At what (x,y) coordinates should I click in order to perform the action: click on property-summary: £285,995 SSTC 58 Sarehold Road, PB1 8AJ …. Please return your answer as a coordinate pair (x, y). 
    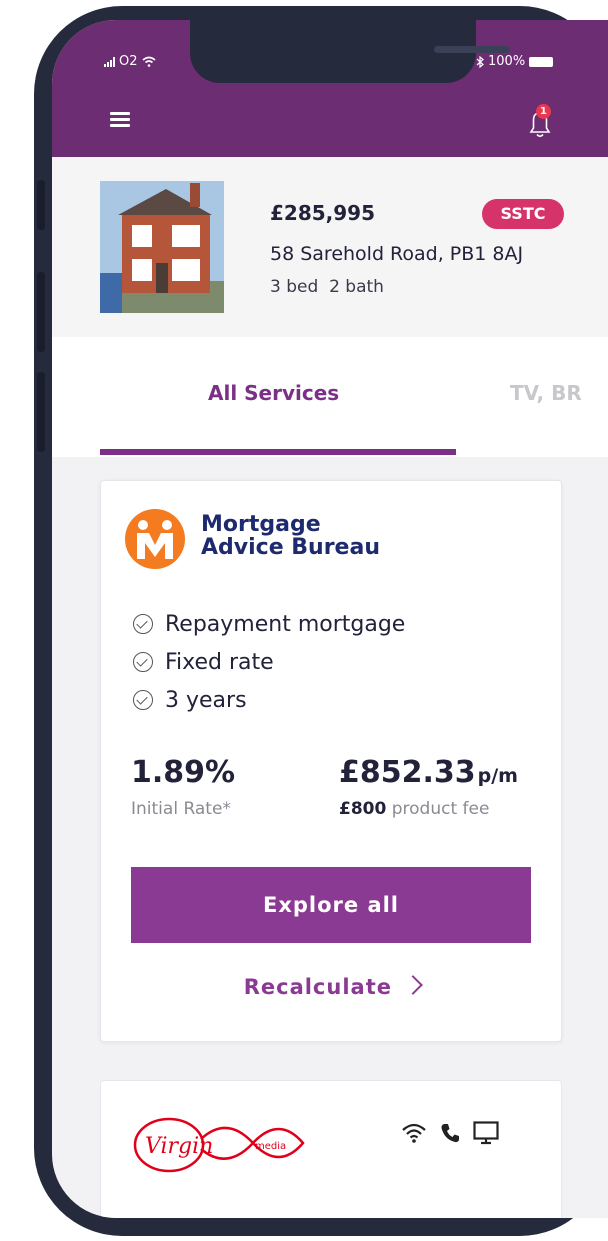
    Looking at the image, I should click on (330, 247).